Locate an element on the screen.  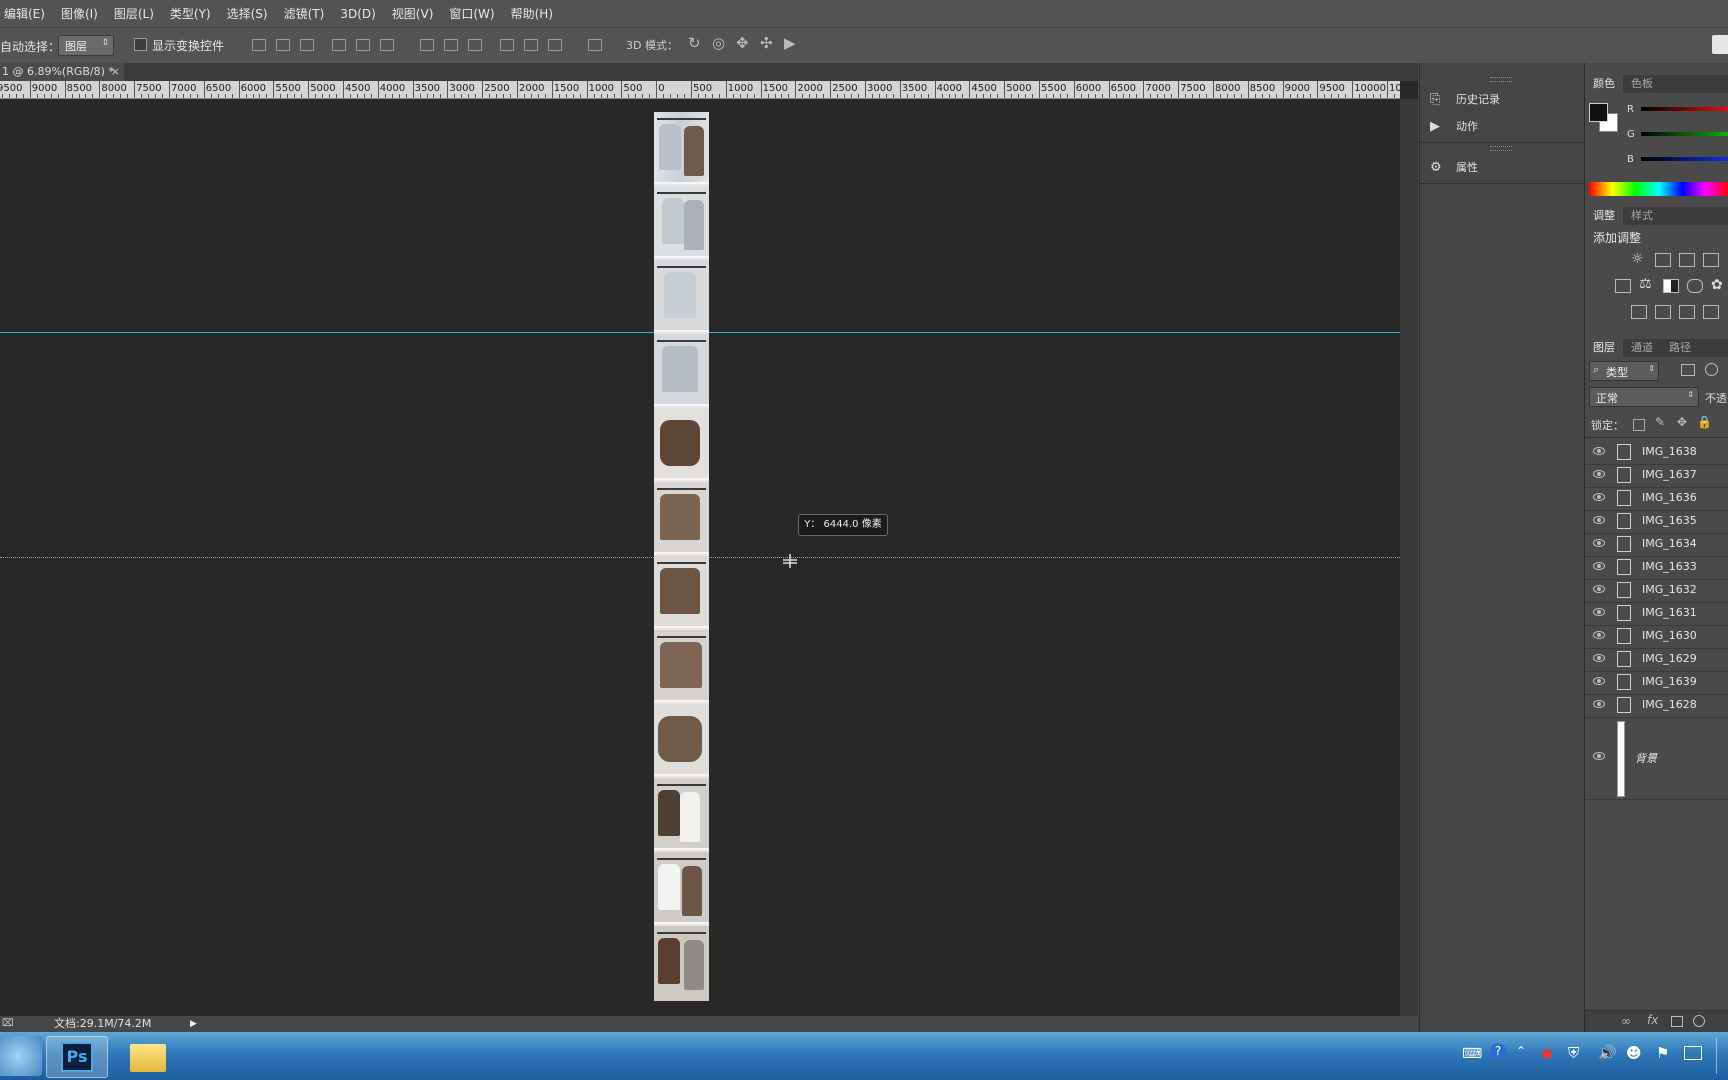
drag-3d-icon: ✥ is located at coordinates (742, 43).